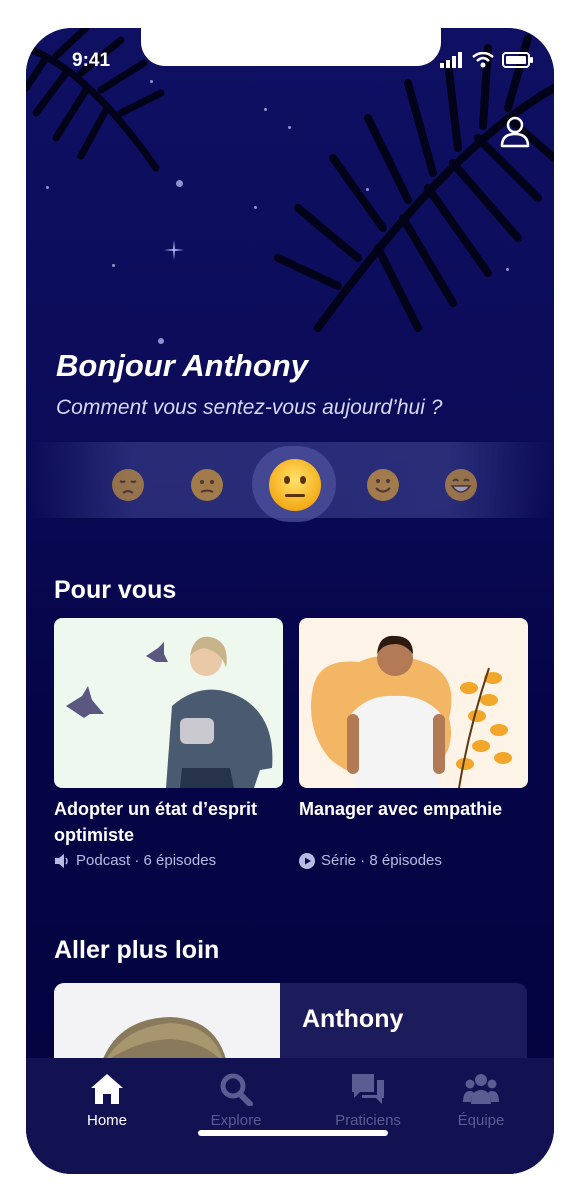  Describe the element at coordinates (383, 485) in the screenshot. I see `smile-emoji` at that location.